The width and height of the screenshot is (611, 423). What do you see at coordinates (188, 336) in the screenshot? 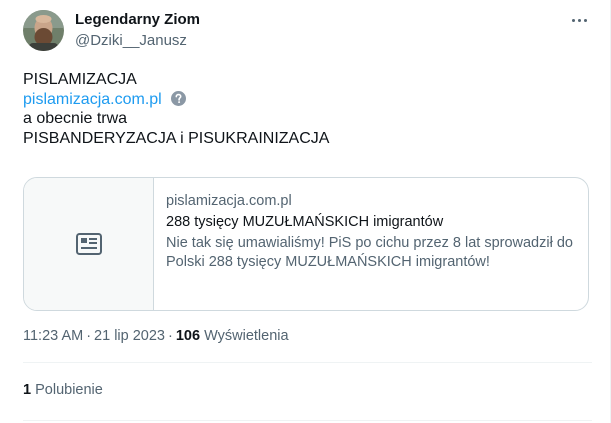
I see `views-count: 106` at bounding box center [188, 336].